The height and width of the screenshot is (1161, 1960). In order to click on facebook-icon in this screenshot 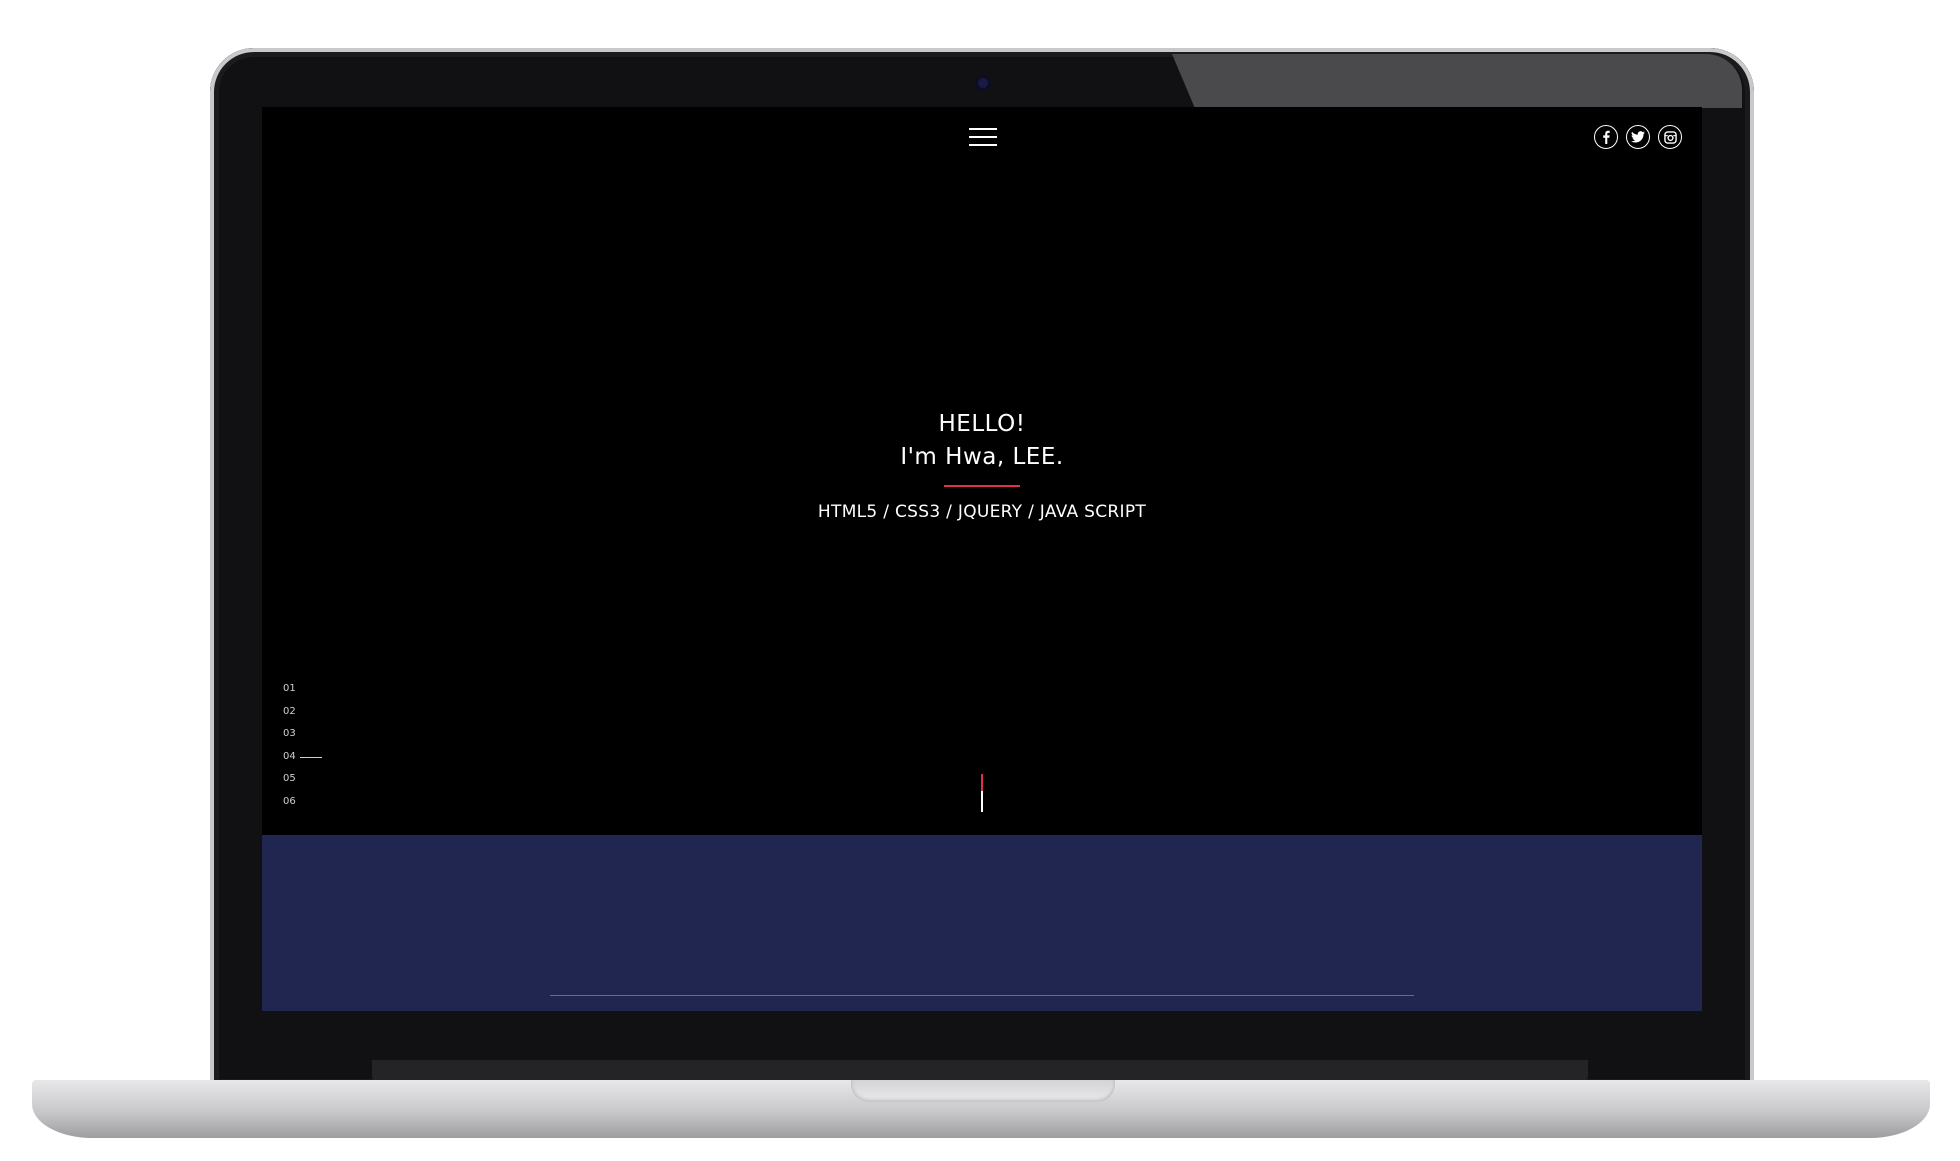, I will do `click(1606, 137)`.